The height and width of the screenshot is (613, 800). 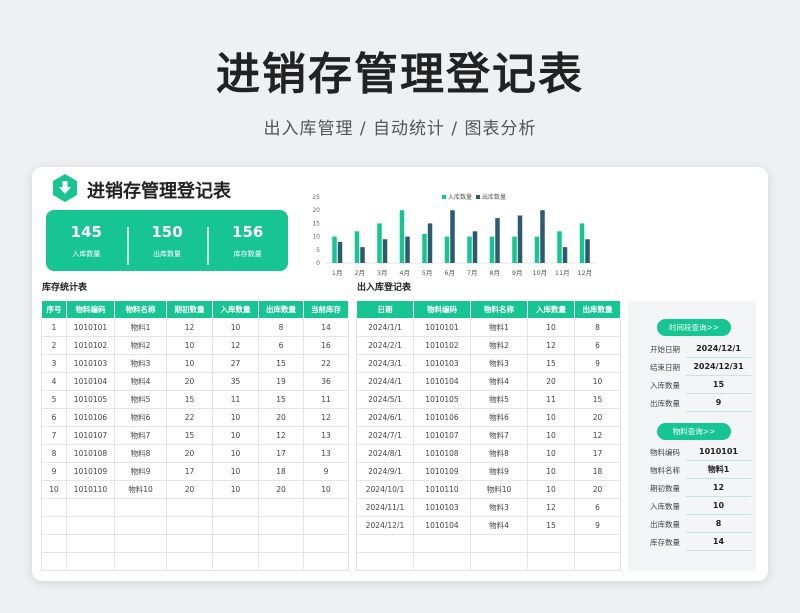 I want to click on register-cell: 1010105, so click(x=442, y=399).